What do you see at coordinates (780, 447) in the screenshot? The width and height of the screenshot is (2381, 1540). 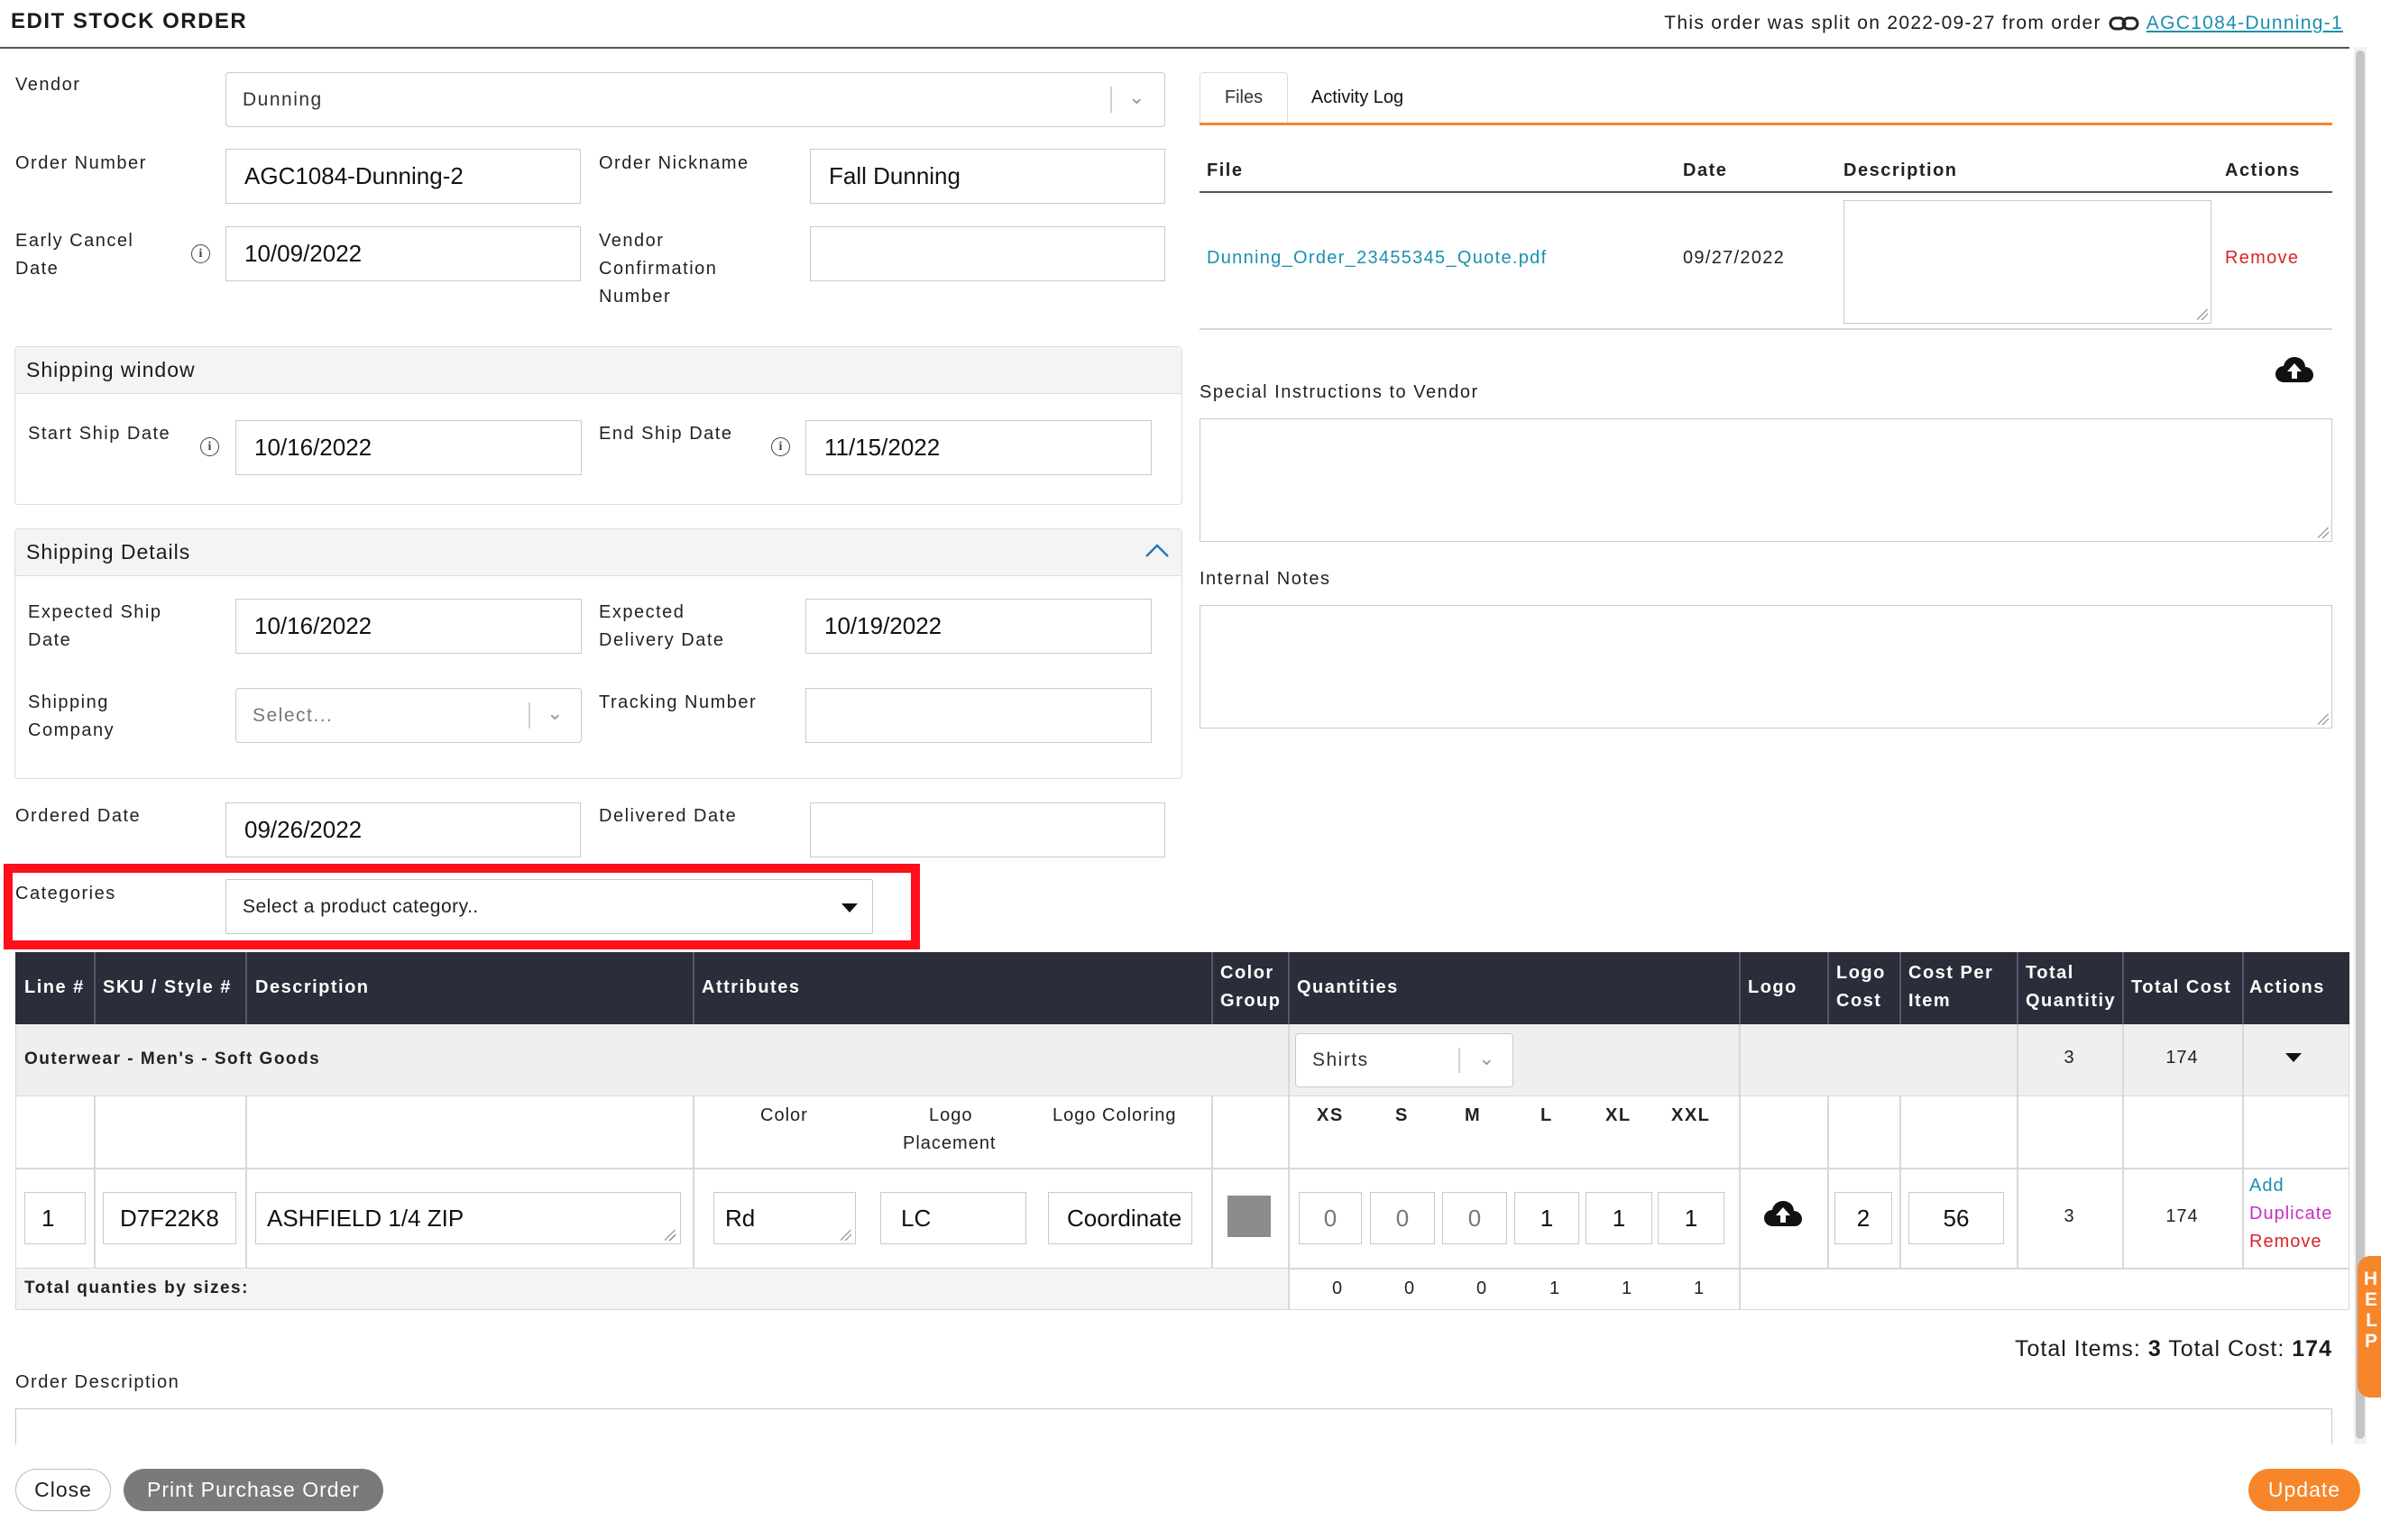 I see `end-ship-info-icon: i` at bounding box center [780, 447].